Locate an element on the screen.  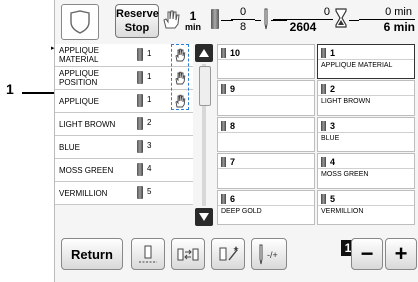
needle-cell: 2 LIGHT BROWN is located at coordinates (366, 98).